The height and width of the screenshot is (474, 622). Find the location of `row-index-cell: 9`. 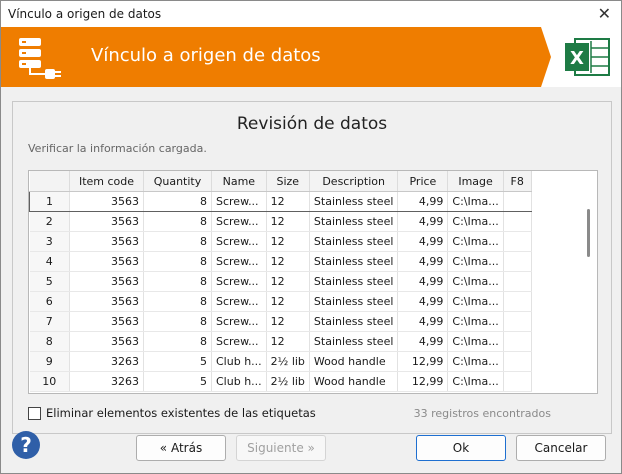

row-index-cell: 9 is located at coordinates (49, 361).